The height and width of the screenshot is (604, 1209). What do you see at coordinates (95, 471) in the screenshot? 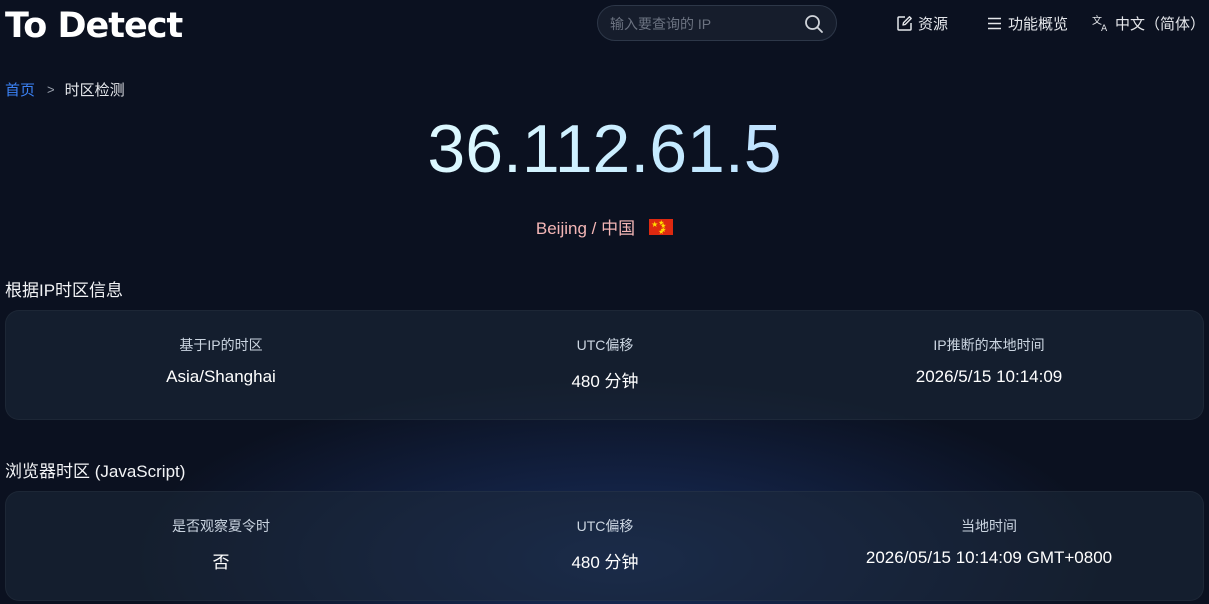
I see `browser-timezone-section-title: 浏览器时区 (JavaScript)` at bounding box center [95, 471].